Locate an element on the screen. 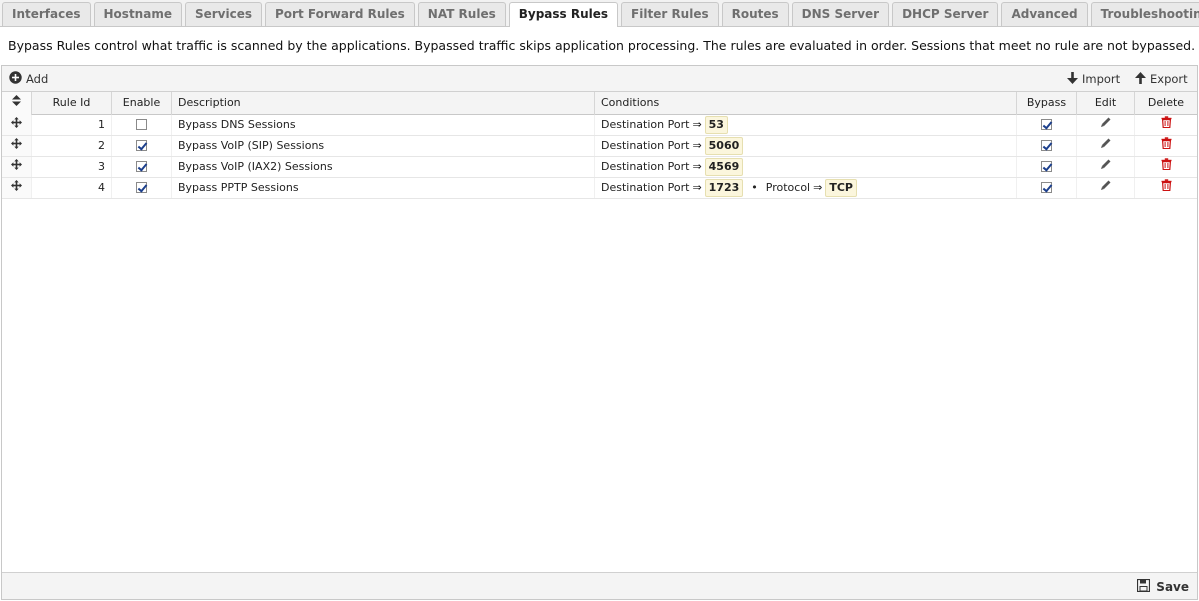 This screenshot has height=601, width=1199. rule-id: 4 is located at coordinates (72, 188).